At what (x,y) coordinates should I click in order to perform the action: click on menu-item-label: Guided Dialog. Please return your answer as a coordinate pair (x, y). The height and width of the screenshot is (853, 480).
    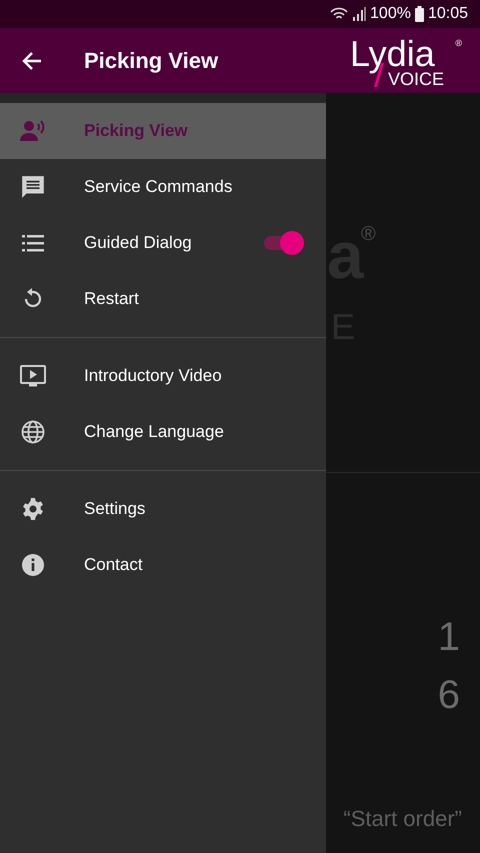
    Looking at the image, I should click on (138, 243).